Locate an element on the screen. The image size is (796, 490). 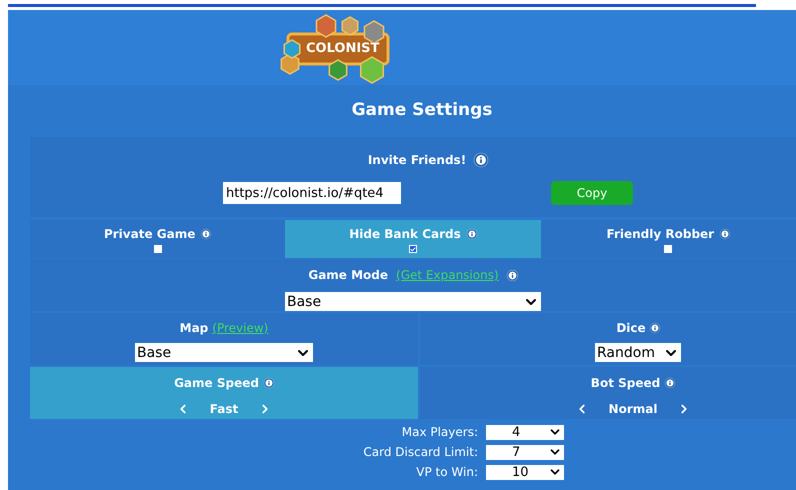
invite-label: Invite Friends! is located at coordinates (417, 160).